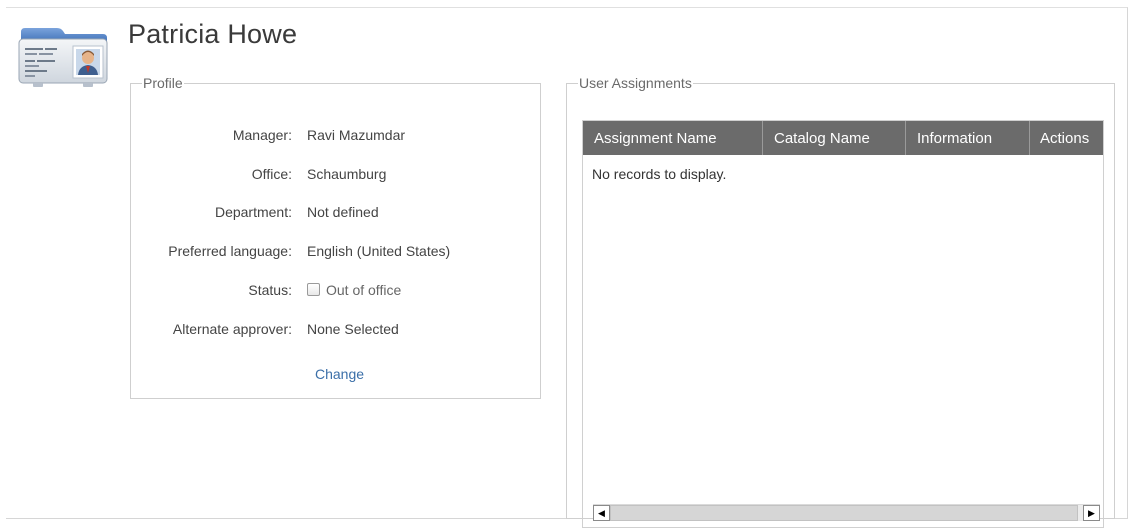 The image size is (1131, 528). I want to click on department-label: Department:, so click(253, 212).